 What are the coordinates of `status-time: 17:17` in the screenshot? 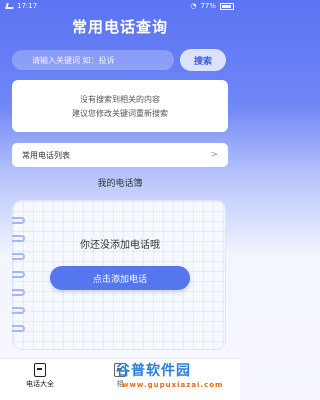 It's located at (27, 6).